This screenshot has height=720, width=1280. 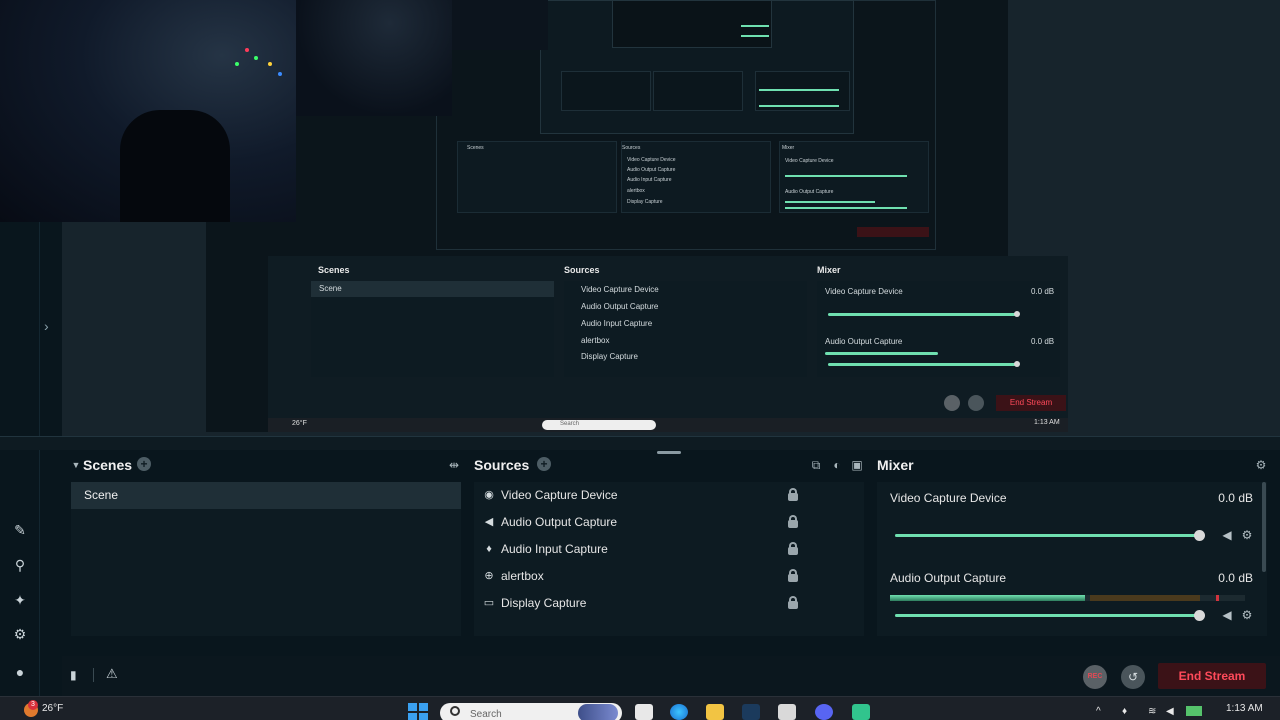 I want to click on add-source-button: +, so click(x=545, y=465).